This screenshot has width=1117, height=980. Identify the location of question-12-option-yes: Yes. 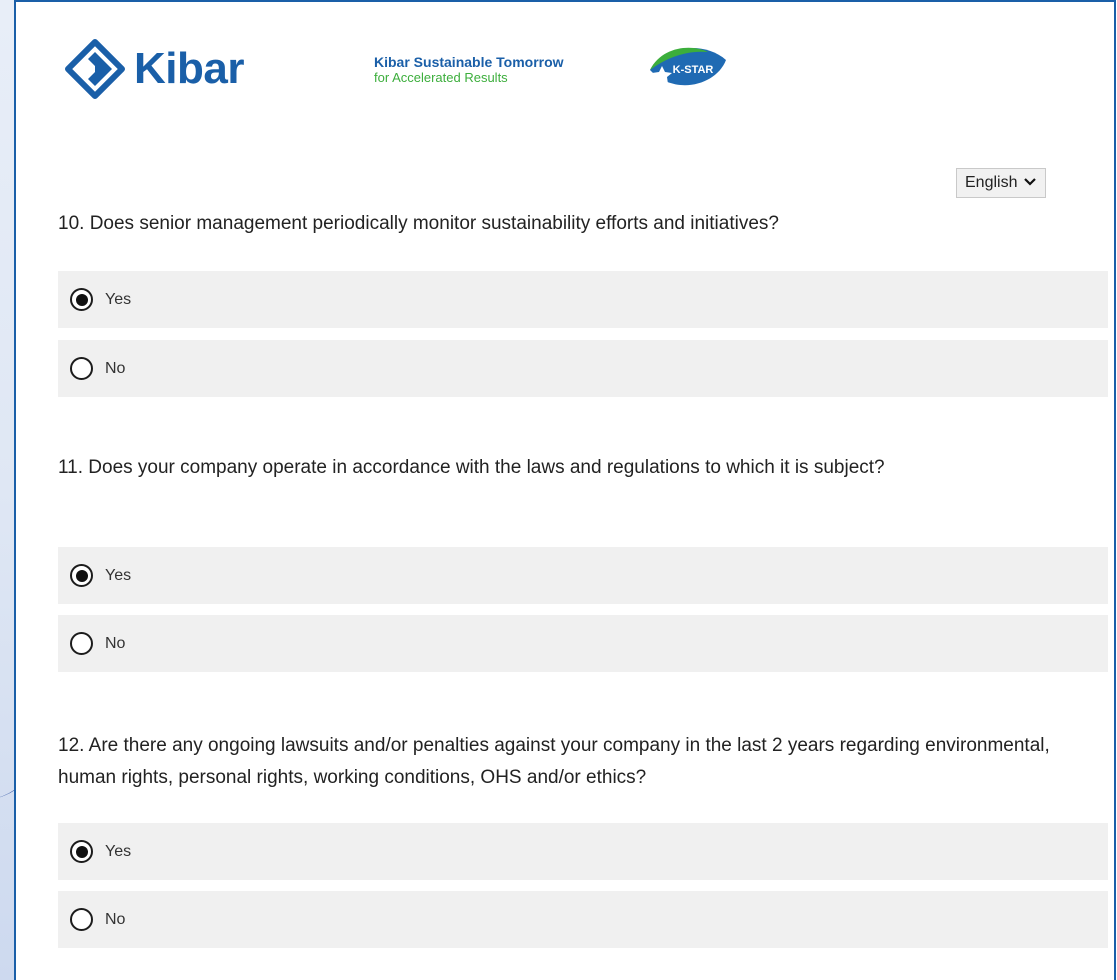
(583, 851).